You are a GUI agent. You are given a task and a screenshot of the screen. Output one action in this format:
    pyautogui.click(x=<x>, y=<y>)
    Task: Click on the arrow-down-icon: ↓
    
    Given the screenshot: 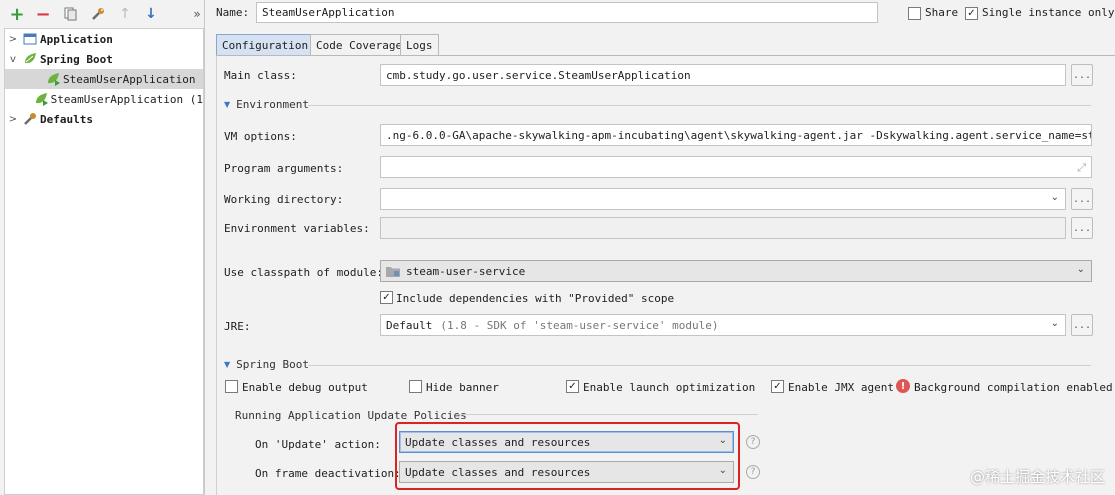 What is the action you would take?
    pyautogui.click(x=151, y=14)
    